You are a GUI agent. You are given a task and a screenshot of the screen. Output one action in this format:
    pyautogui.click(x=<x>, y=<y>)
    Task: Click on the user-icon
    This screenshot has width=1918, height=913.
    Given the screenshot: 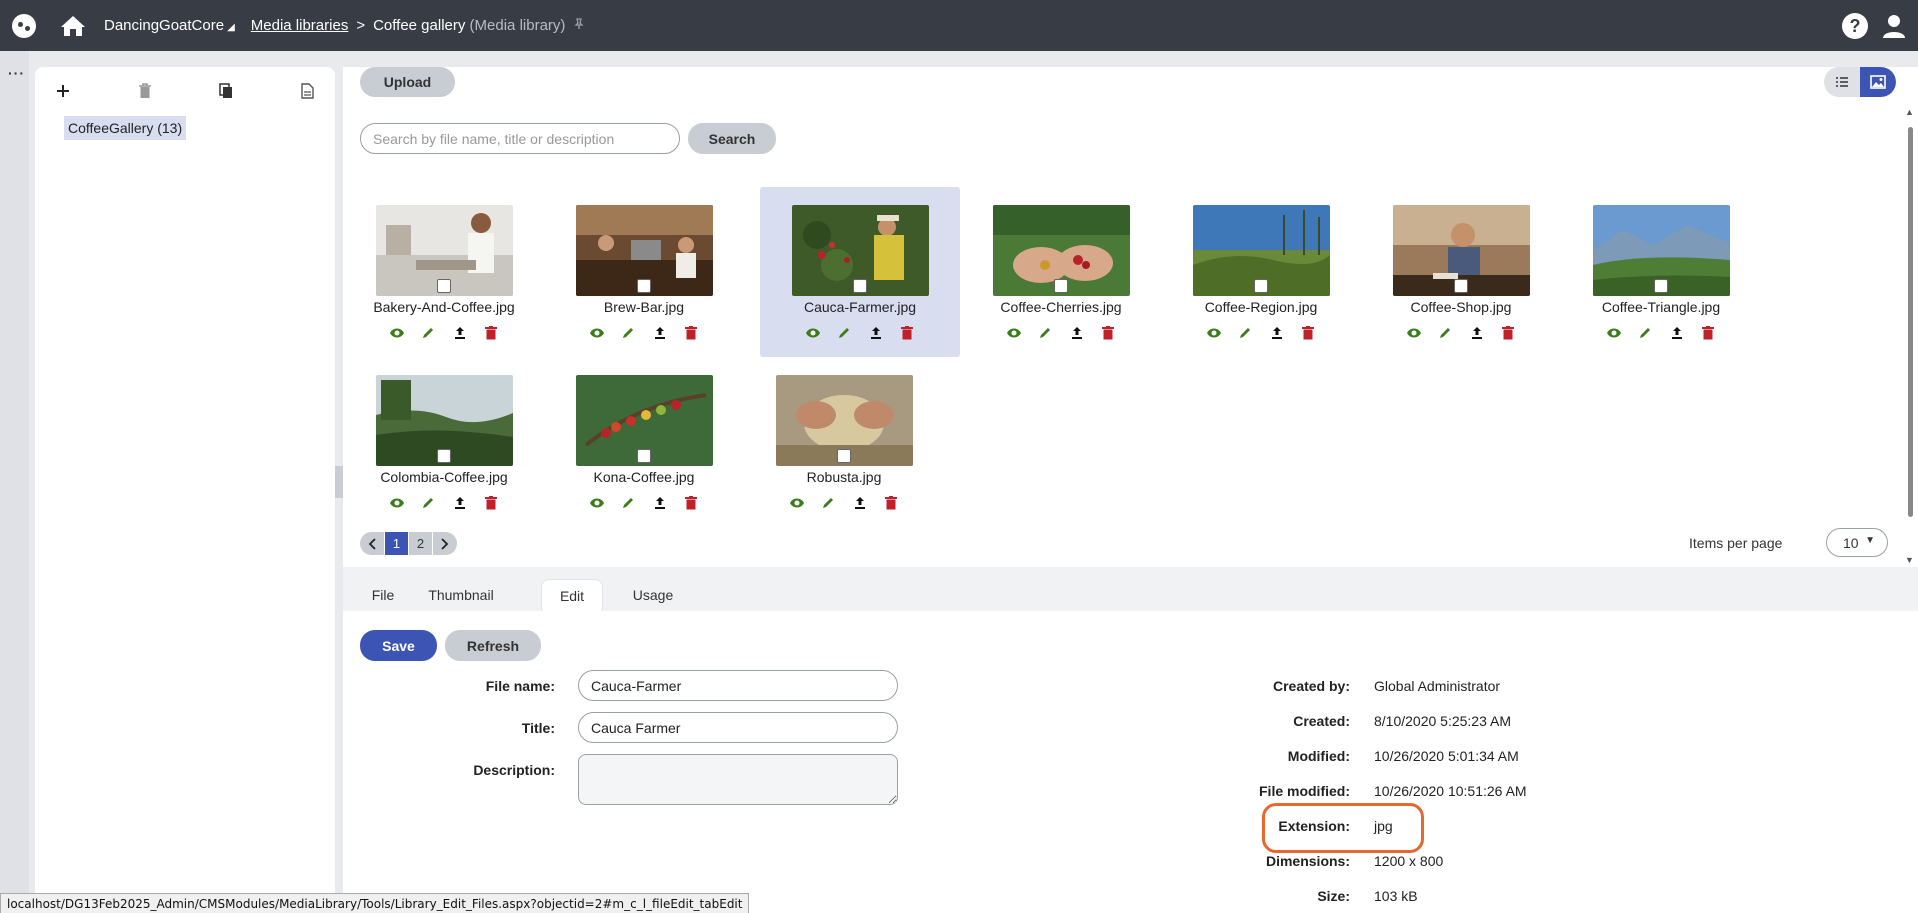 What is the action you would take?
    pyautogui.click(x=1894, y=26)
    